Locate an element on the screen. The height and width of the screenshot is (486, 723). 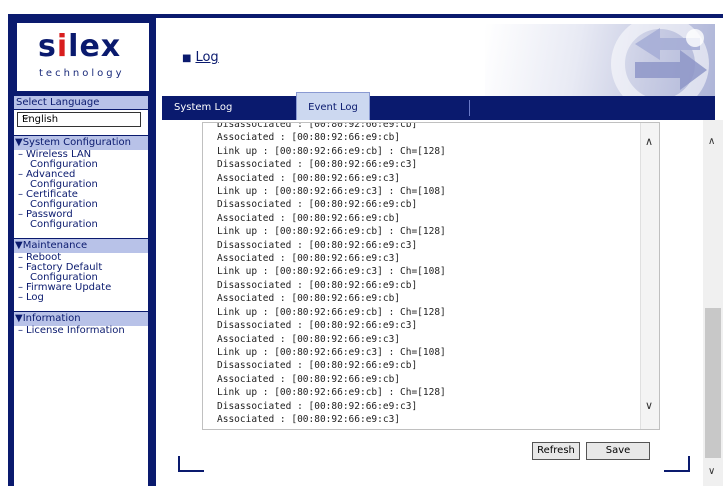
refresh-button: Refresh is located at coordinates (556, 451).